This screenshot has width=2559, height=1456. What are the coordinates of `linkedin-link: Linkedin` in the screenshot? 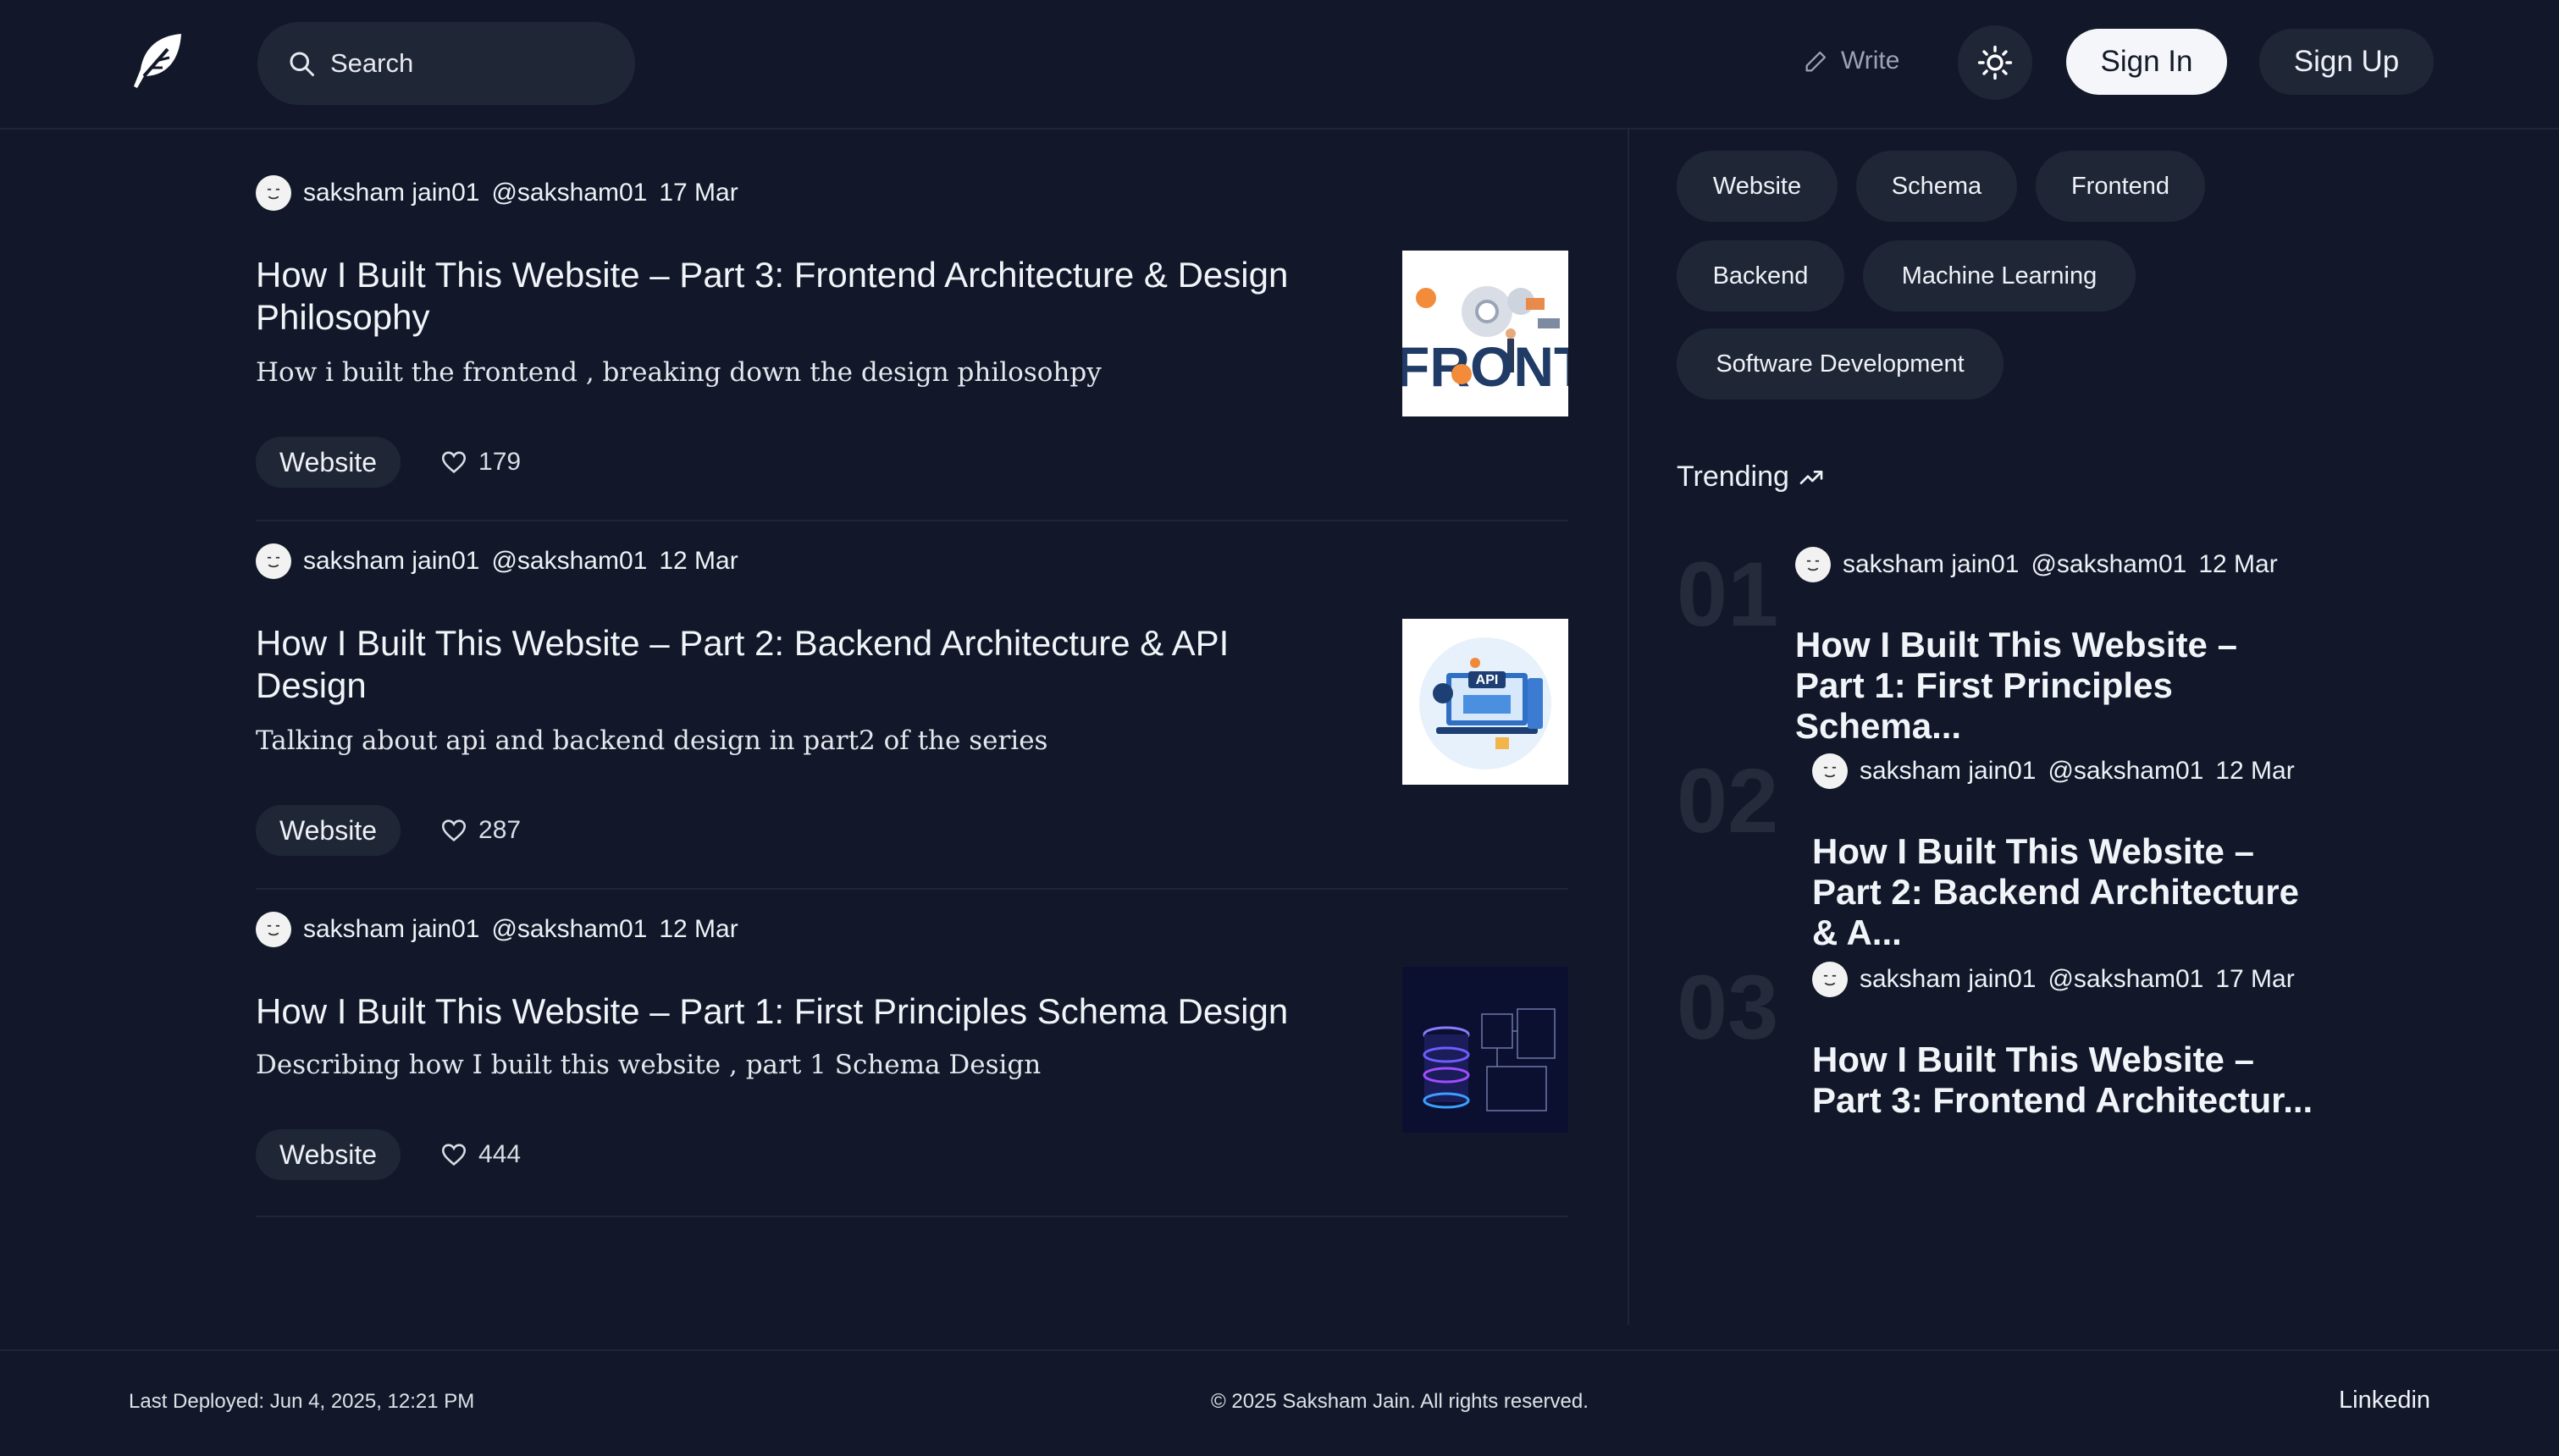 It's located at (2384, 1401).